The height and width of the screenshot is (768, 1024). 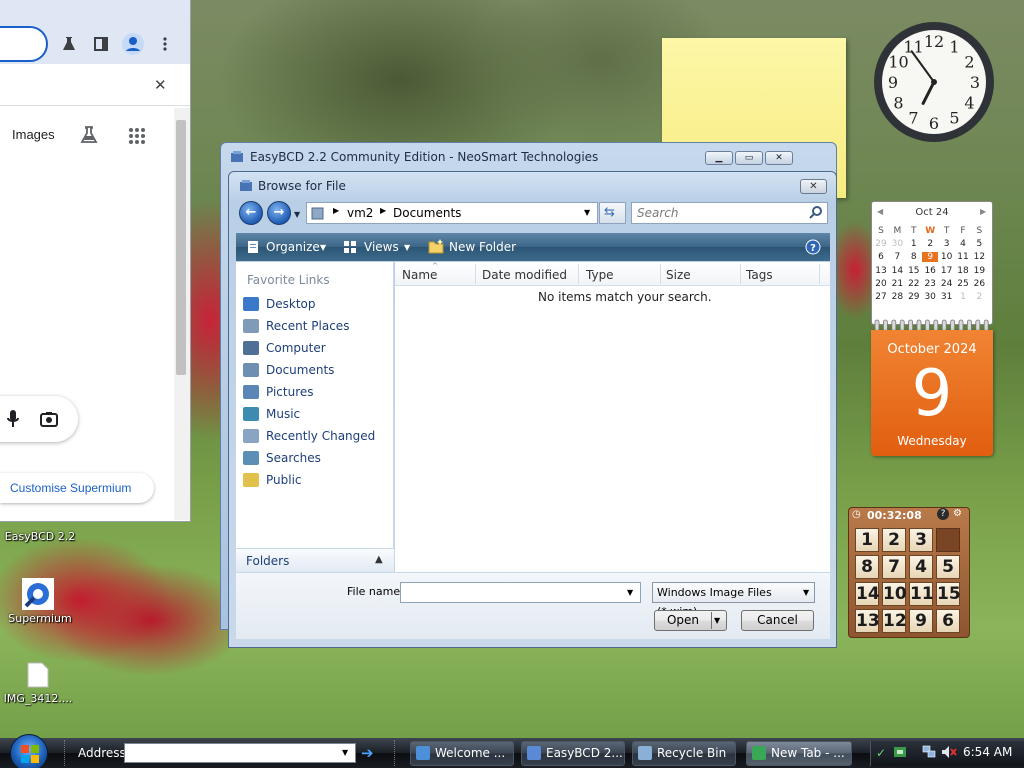 I want to click on dialog-close-button: ✕, so click(x=813, y=186).